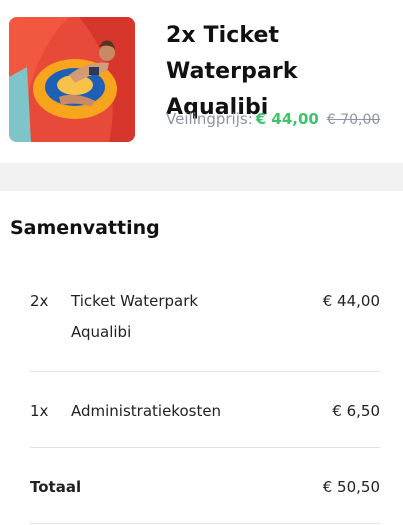  I want to click on price-line: Veilingprijs: € 44,00 € 70,00, so click(273, 119).